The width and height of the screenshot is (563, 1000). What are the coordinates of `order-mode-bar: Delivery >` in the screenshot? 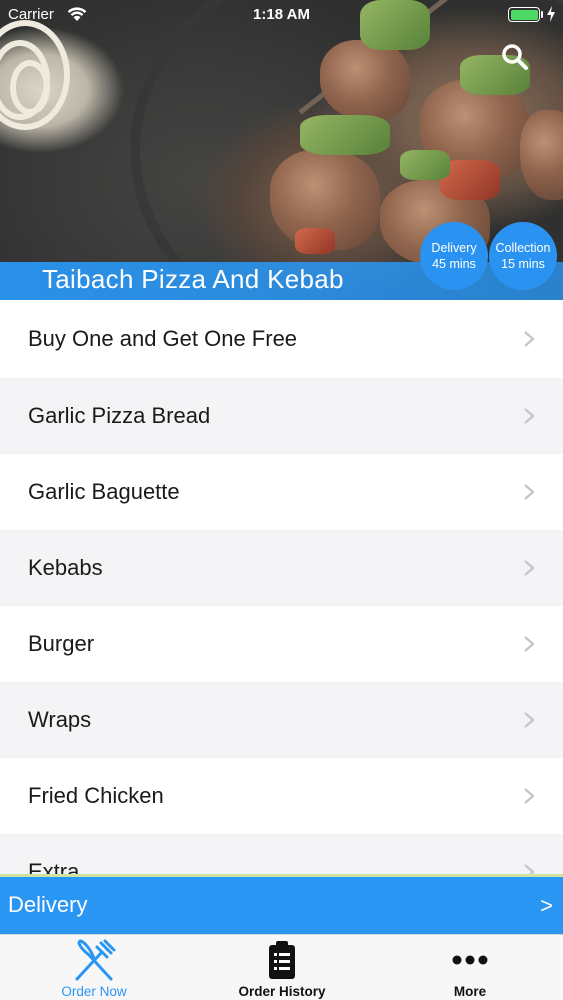 It's located at (281, 904).